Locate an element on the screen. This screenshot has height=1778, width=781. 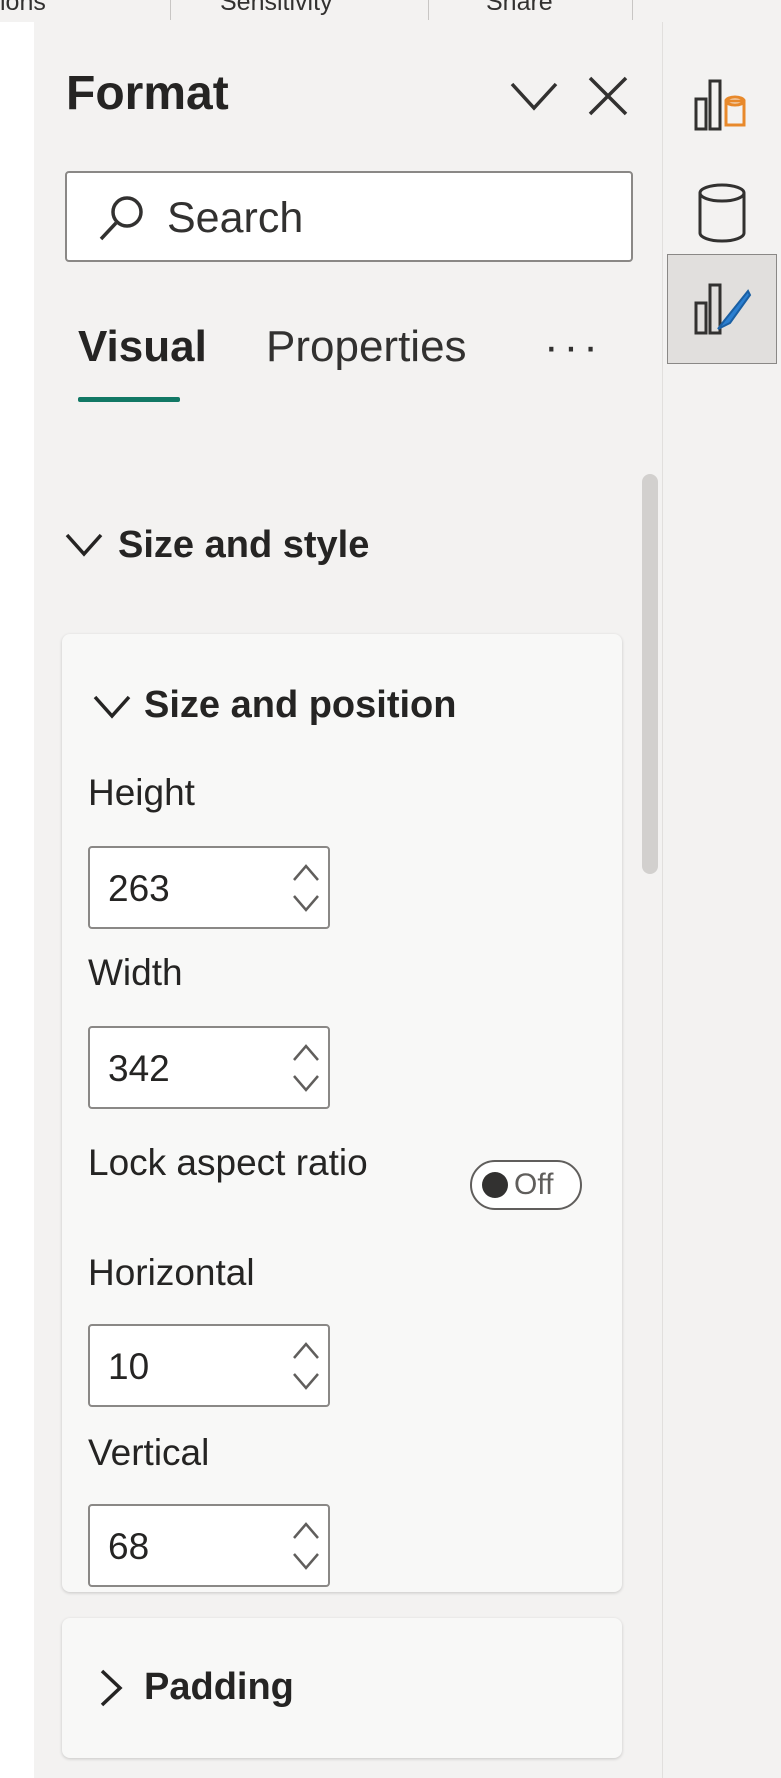
format-visual-icon is located at coordinates (723, 309).